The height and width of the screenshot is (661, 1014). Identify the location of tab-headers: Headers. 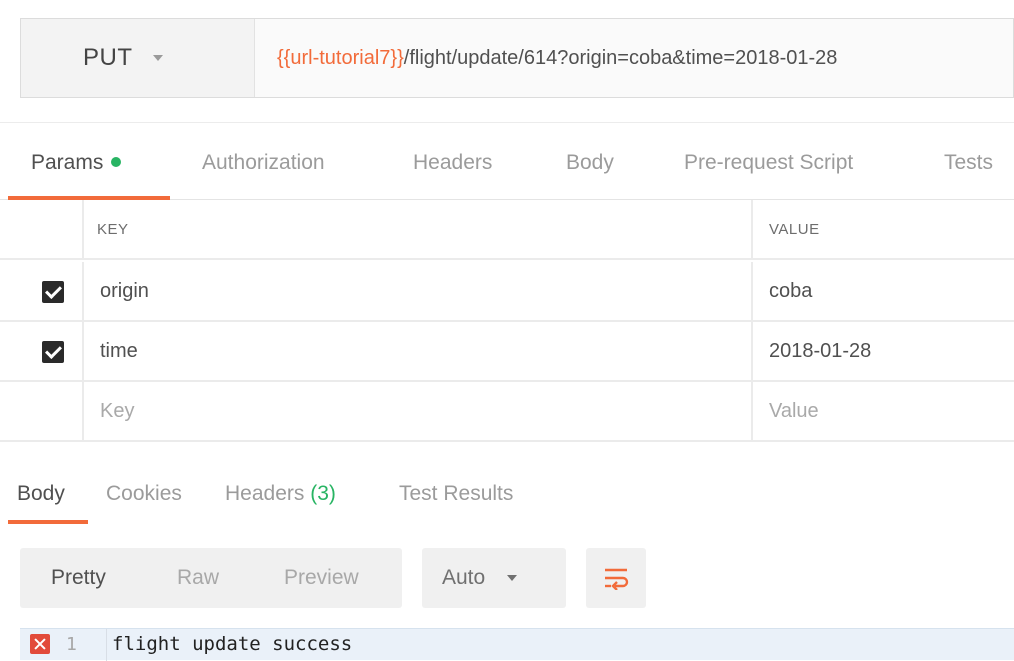
(452, 163).